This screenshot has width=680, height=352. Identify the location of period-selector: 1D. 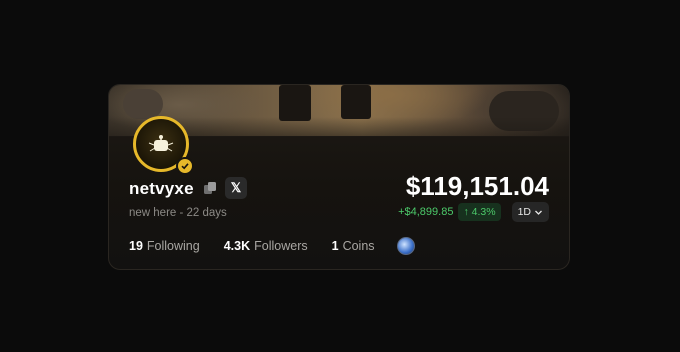
(530, 212).